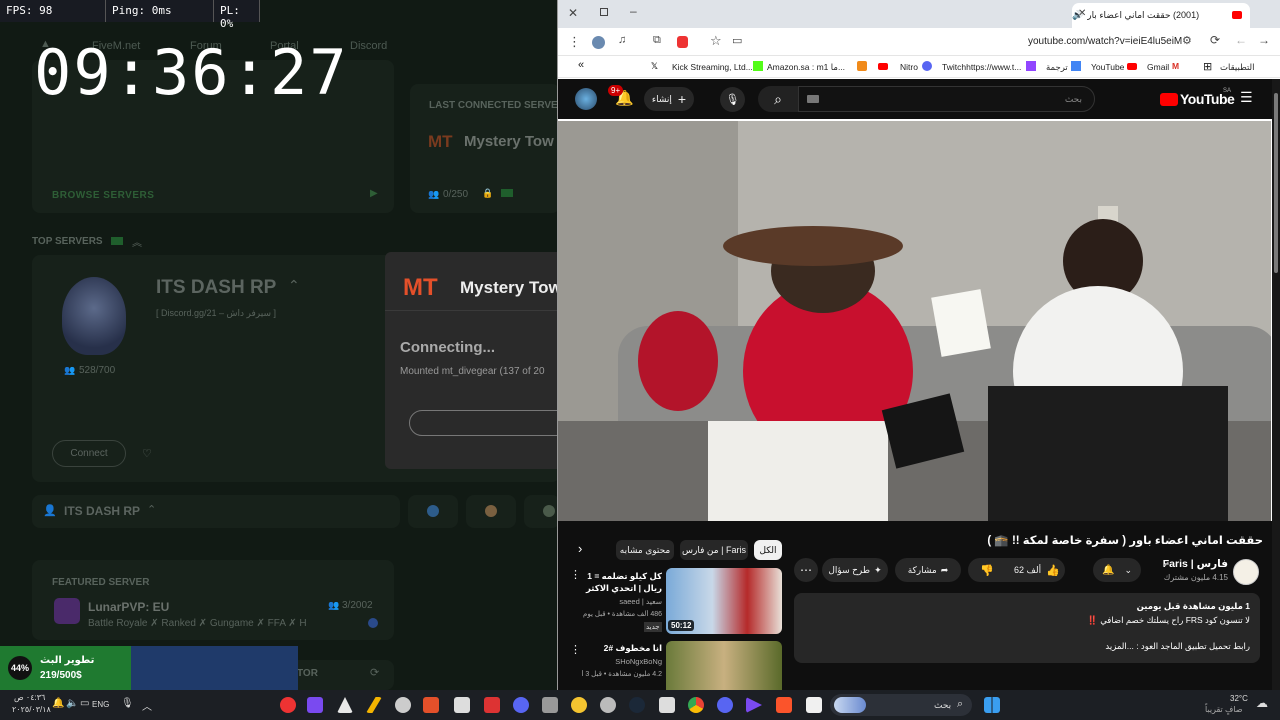 Image resolution: width=1280 pixels, height=720 pixels. Describe the element at coordinates (855, 570) in the screenshot. I see `ask-button: طرح سؤال ✦` at that location.